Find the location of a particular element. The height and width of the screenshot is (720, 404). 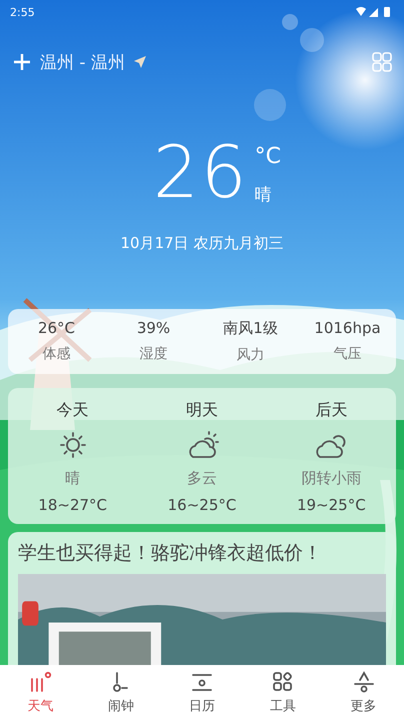

tab: 天气 is located at coordinates (40, 692).